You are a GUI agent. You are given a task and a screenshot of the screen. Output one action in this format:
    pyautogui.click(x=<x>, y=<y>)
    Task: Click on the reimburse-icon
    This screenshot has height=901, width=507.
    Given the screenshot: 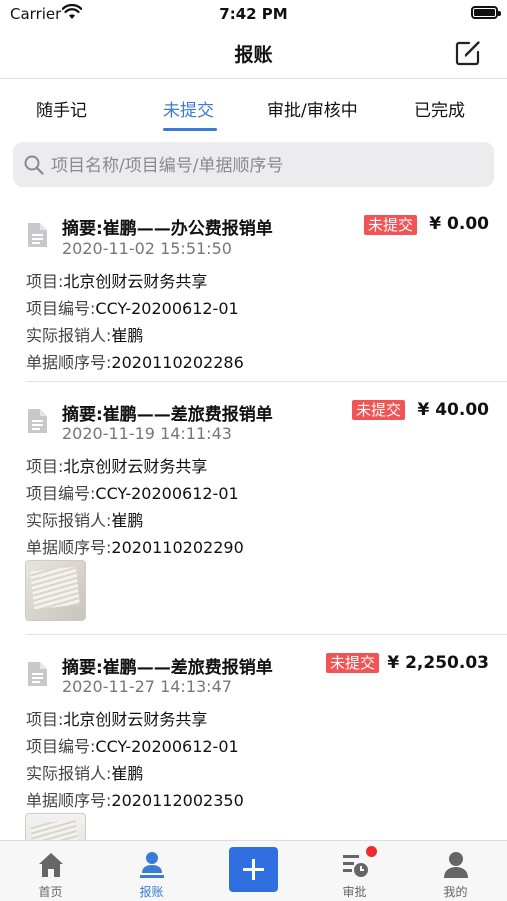 What is the action you would take?
    pyautogui.click(x=152, y=865)
    